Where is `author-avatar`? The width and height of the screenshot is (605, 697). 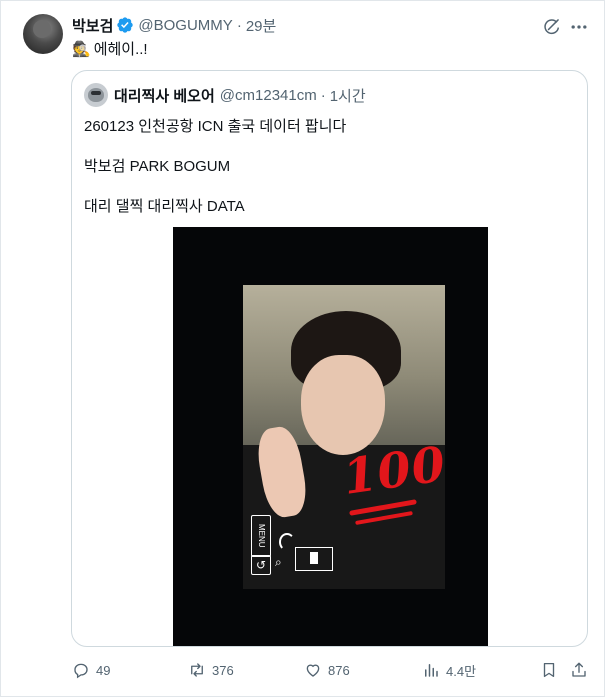 author-avatar is located at coordinates (43, 34).